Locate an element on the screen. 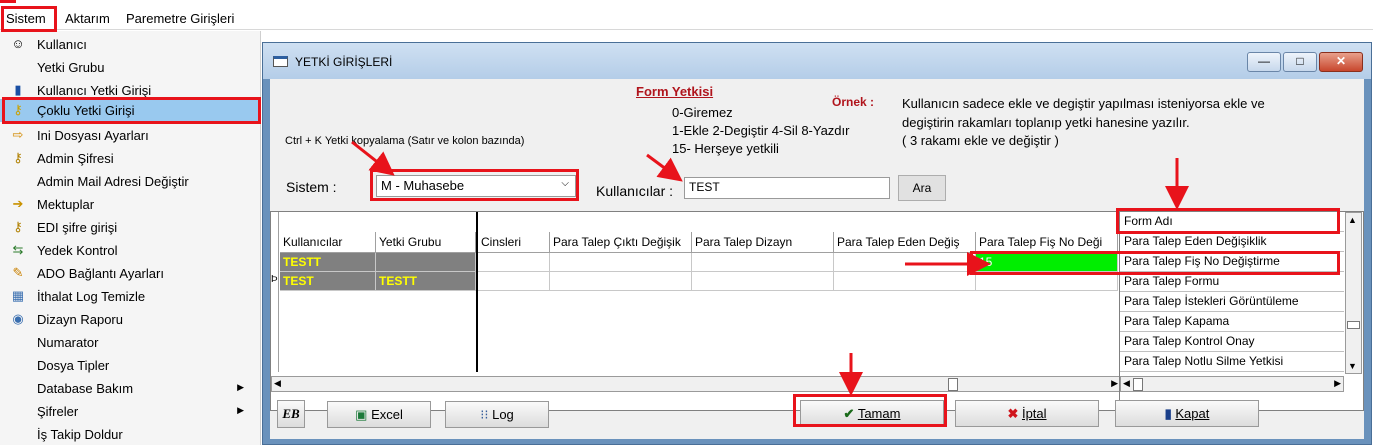  form-list-item: Para Talep Kapama is located at coordinates (1232, 322).